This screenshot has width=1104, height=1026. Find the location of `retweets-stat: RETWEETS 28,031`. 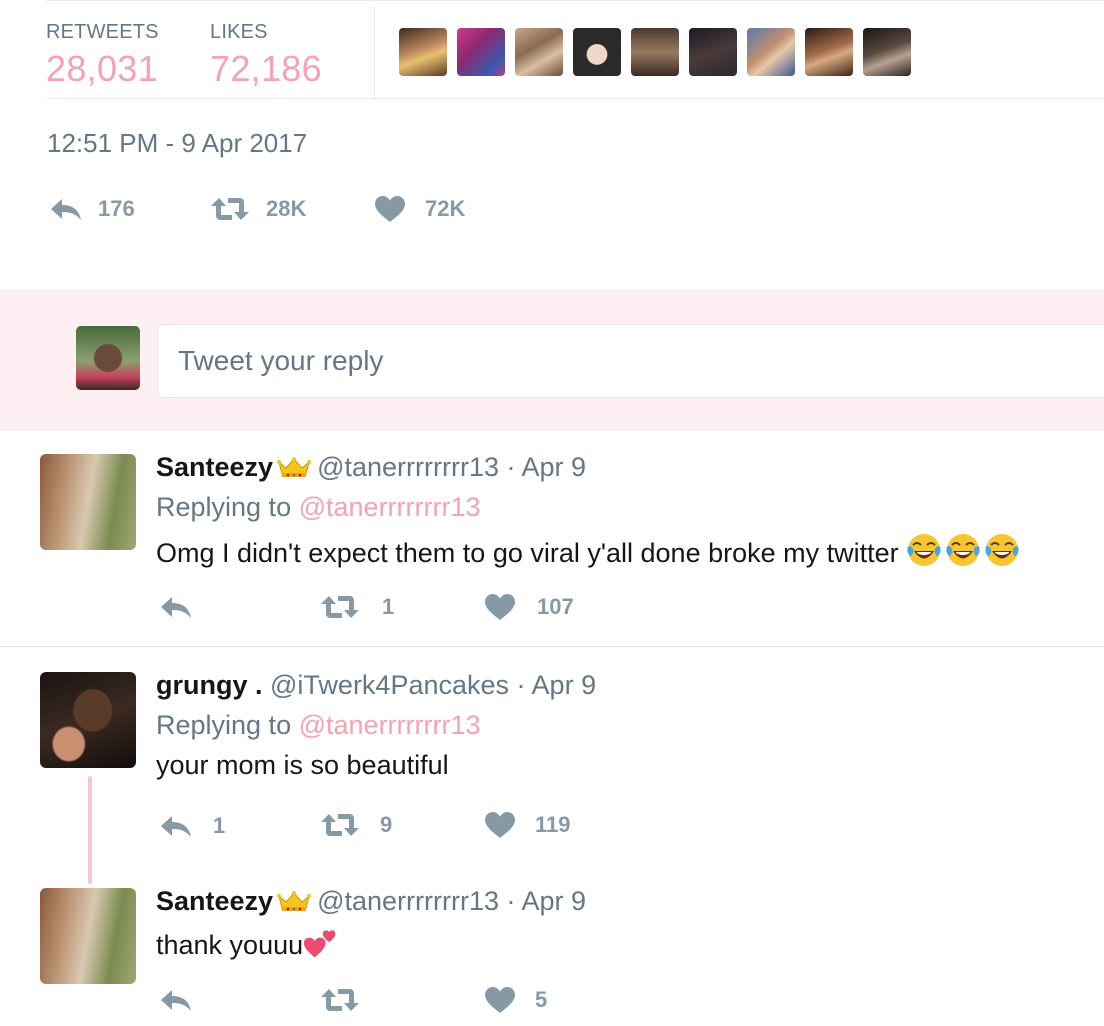

retweets-stat: RETWEETS 28,031 is located at coordinates (102, 55).